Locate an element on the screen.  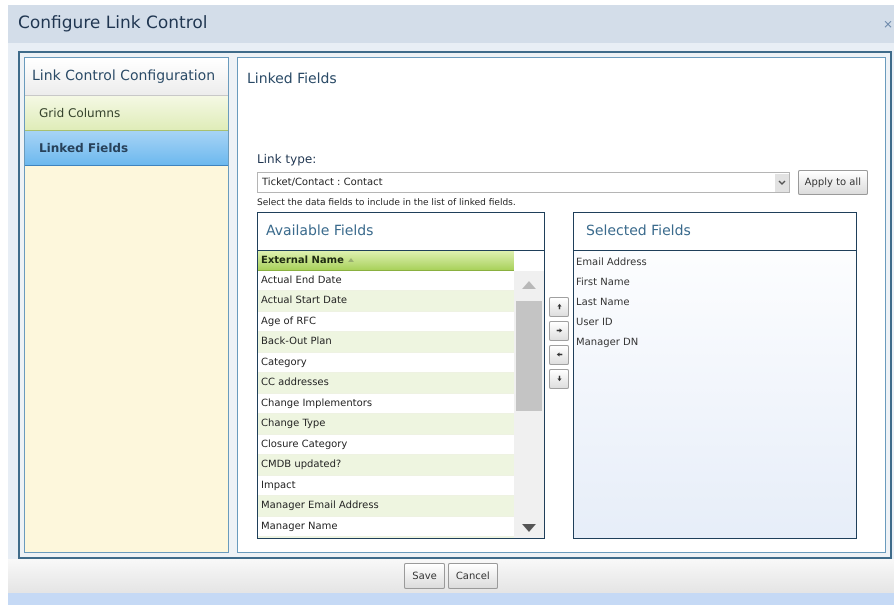
list-row: CC addresses is located at coordinates (386, 383).